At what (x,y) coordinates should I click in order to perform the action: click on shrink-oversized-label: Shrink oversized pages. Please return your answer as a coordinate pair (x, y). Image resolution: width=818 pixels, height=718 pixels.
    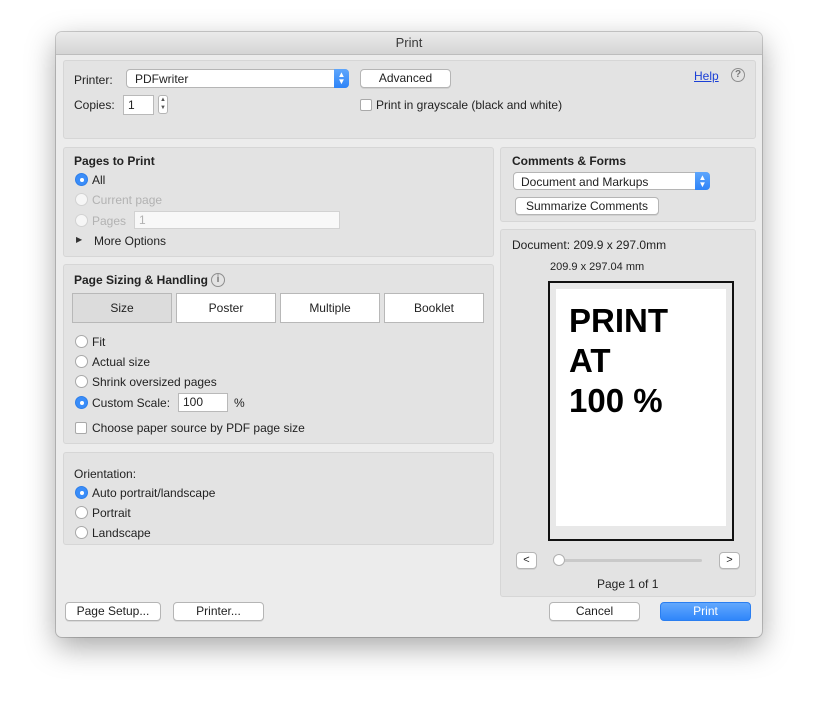
    Looking at the image, I should click on (154, 382).